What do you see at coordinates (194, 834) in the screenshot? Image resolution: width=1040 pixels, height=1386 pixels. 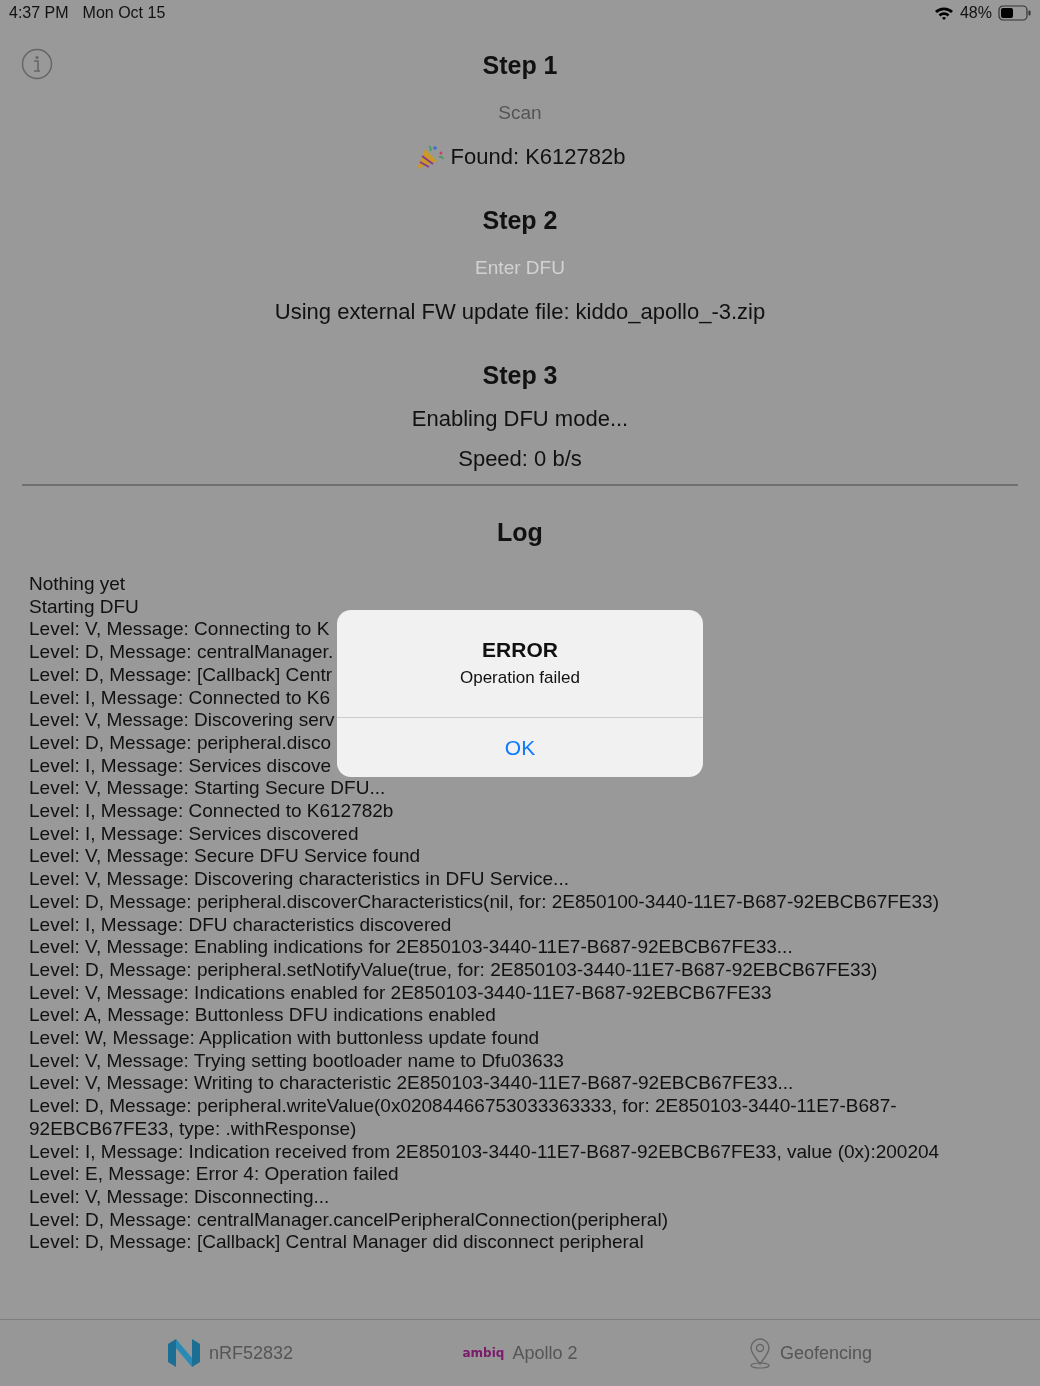 I see `log-line: Level: I, Message: Services discovered` at bounding box center [194, 834].